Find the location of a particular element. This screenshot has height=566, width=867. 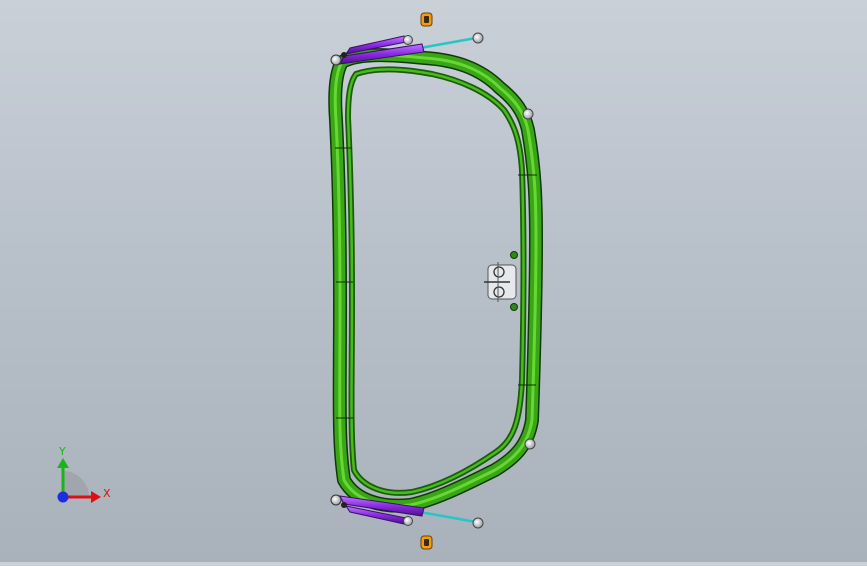

triad-plane-arc is located at coordinates (76, 484).